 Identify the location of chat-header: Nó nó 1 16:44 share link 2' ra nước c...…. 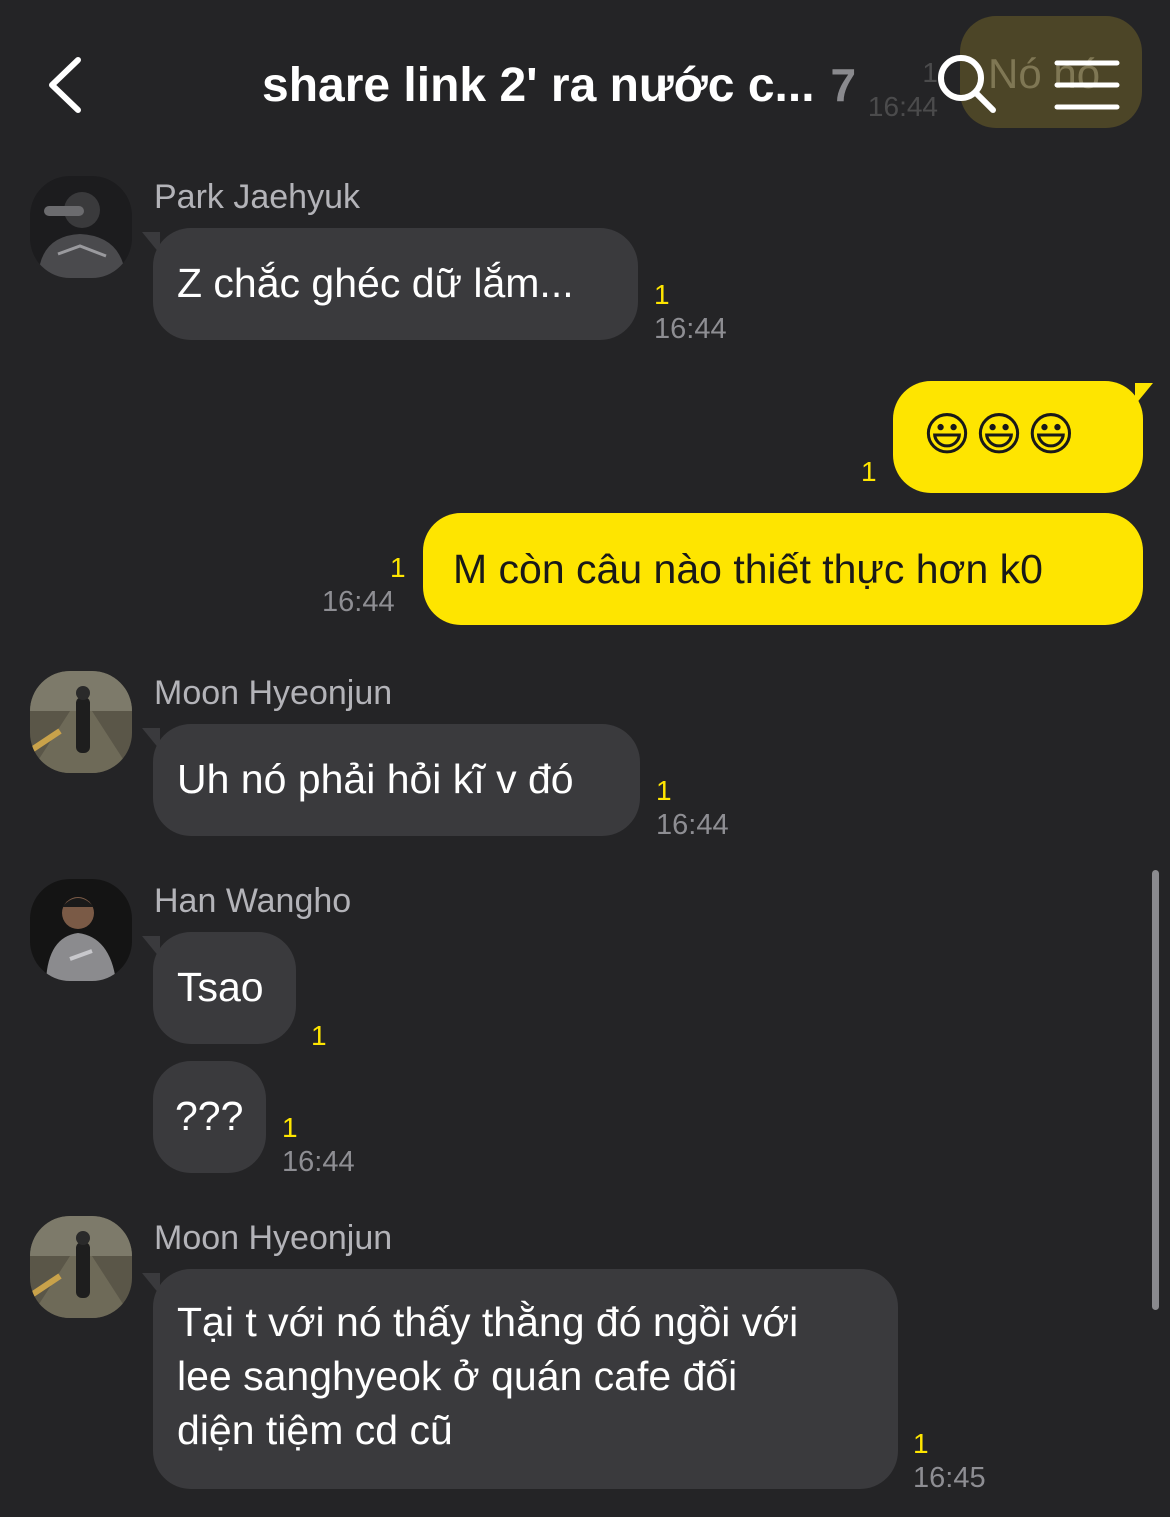
(585, 75).